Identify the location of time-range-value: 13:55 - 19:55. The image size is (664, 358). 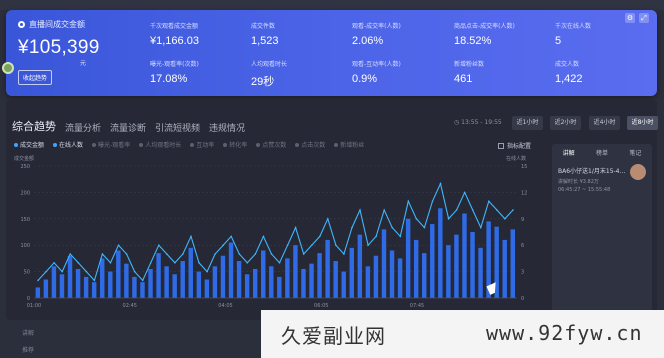
(481, 122).